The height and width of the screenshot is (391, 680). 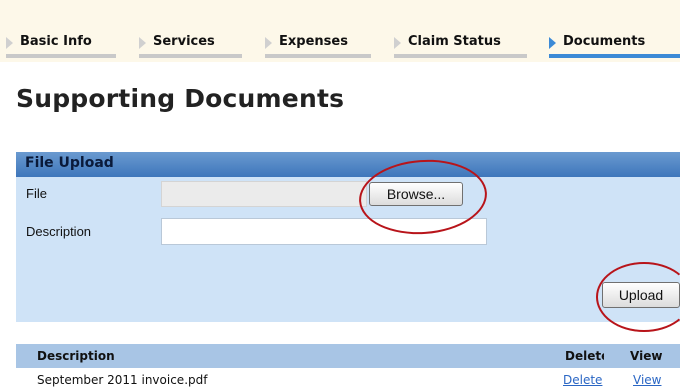 I want to click on file-upload-header: File Upload, so click(x=348, y=164).